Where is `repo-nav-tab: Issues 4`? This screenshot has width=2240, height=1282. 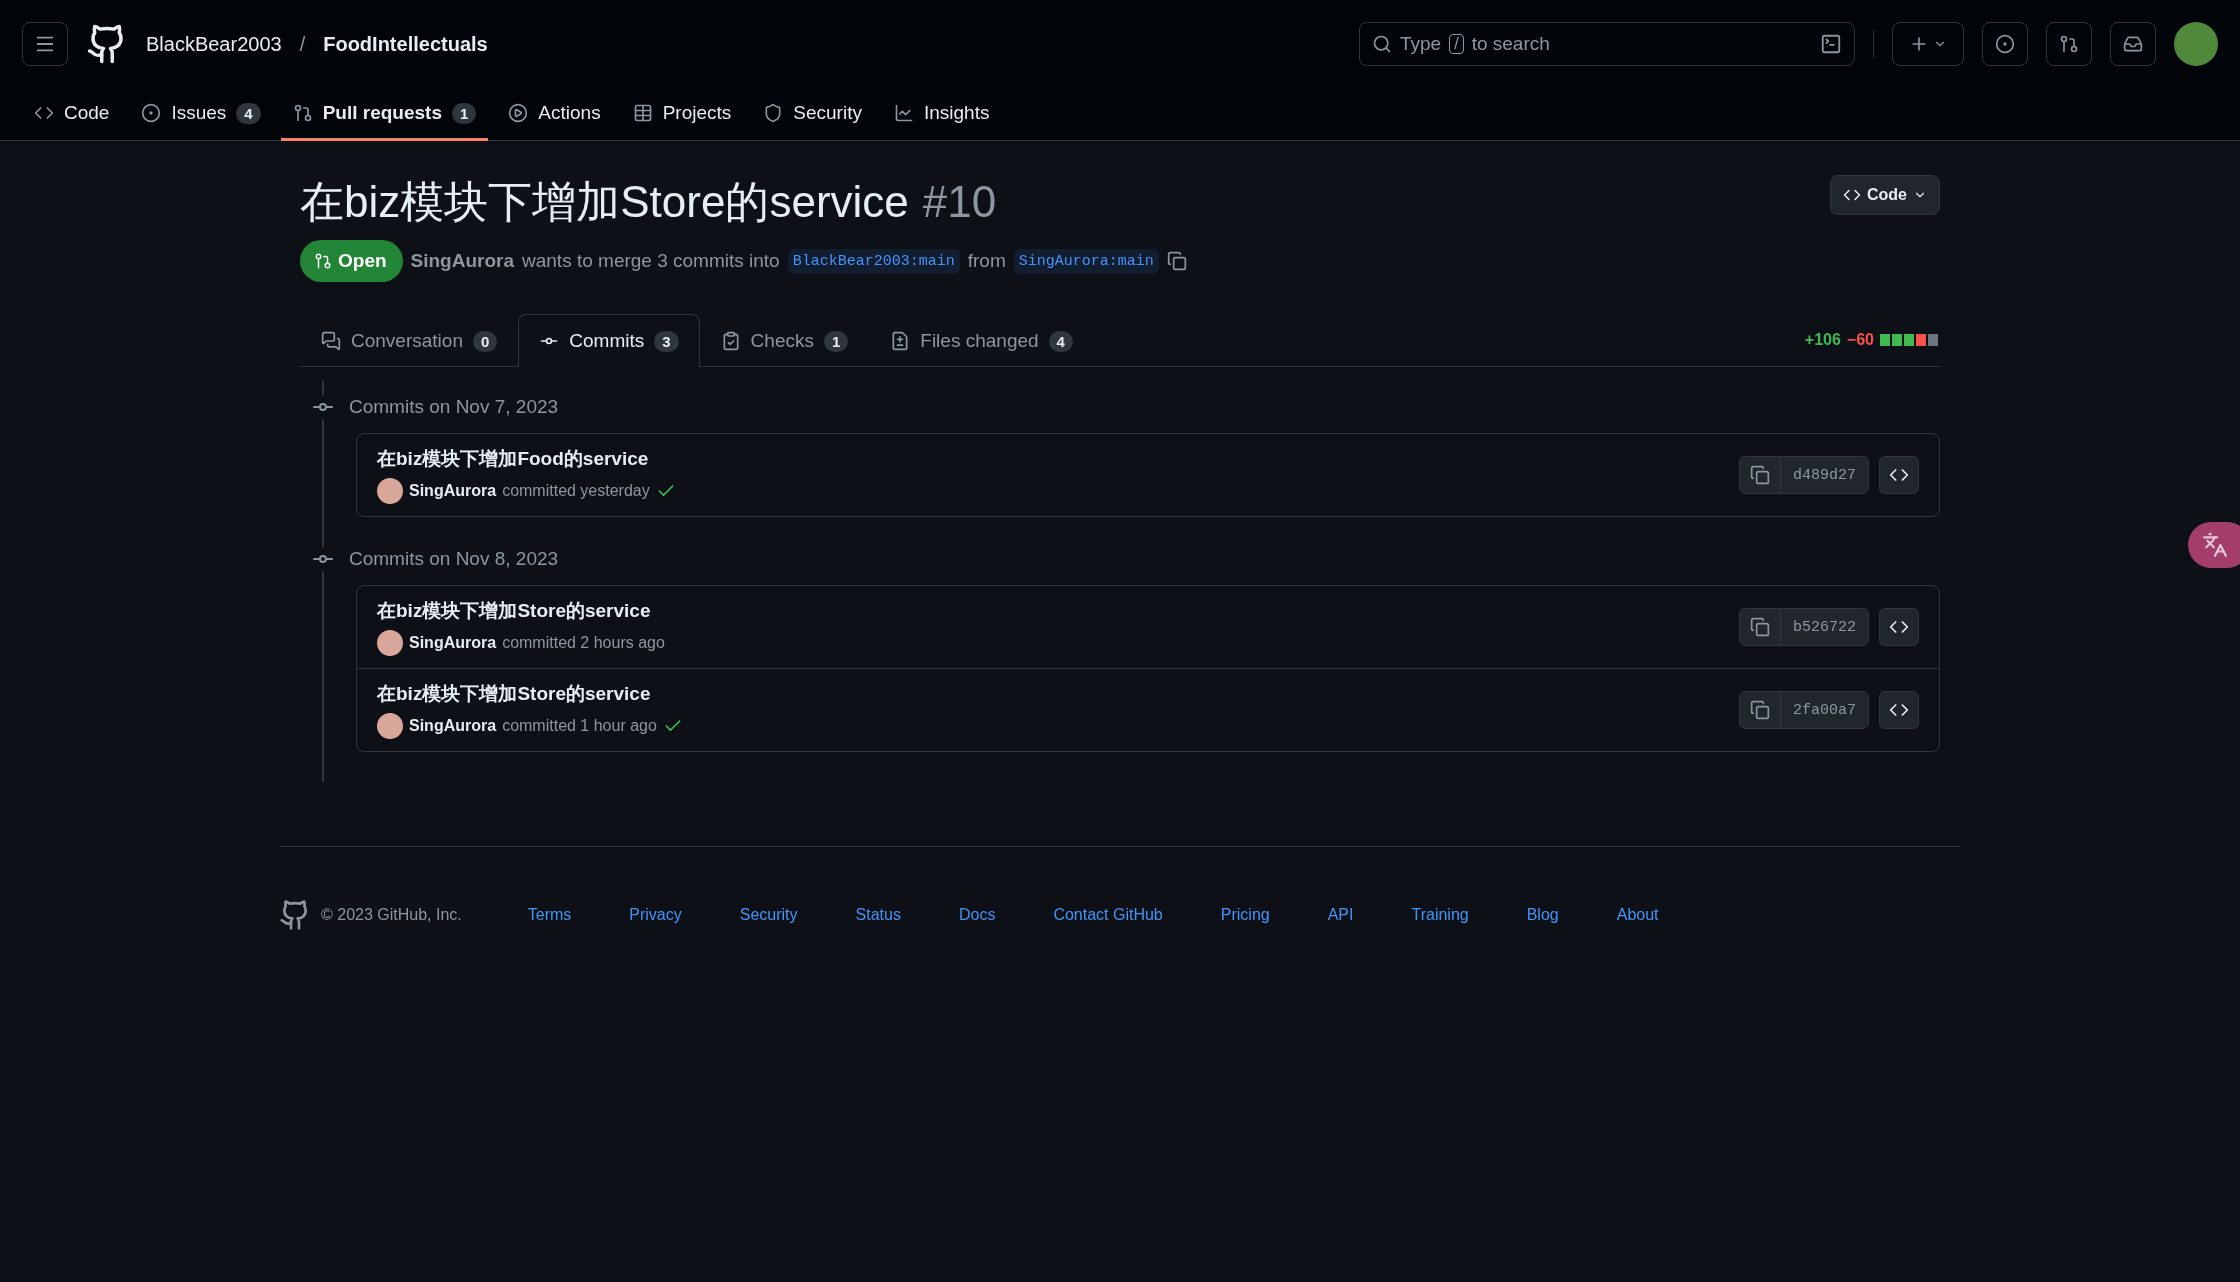
repo-nav-tab: Issues 4 is located at coordinates (201, 114).